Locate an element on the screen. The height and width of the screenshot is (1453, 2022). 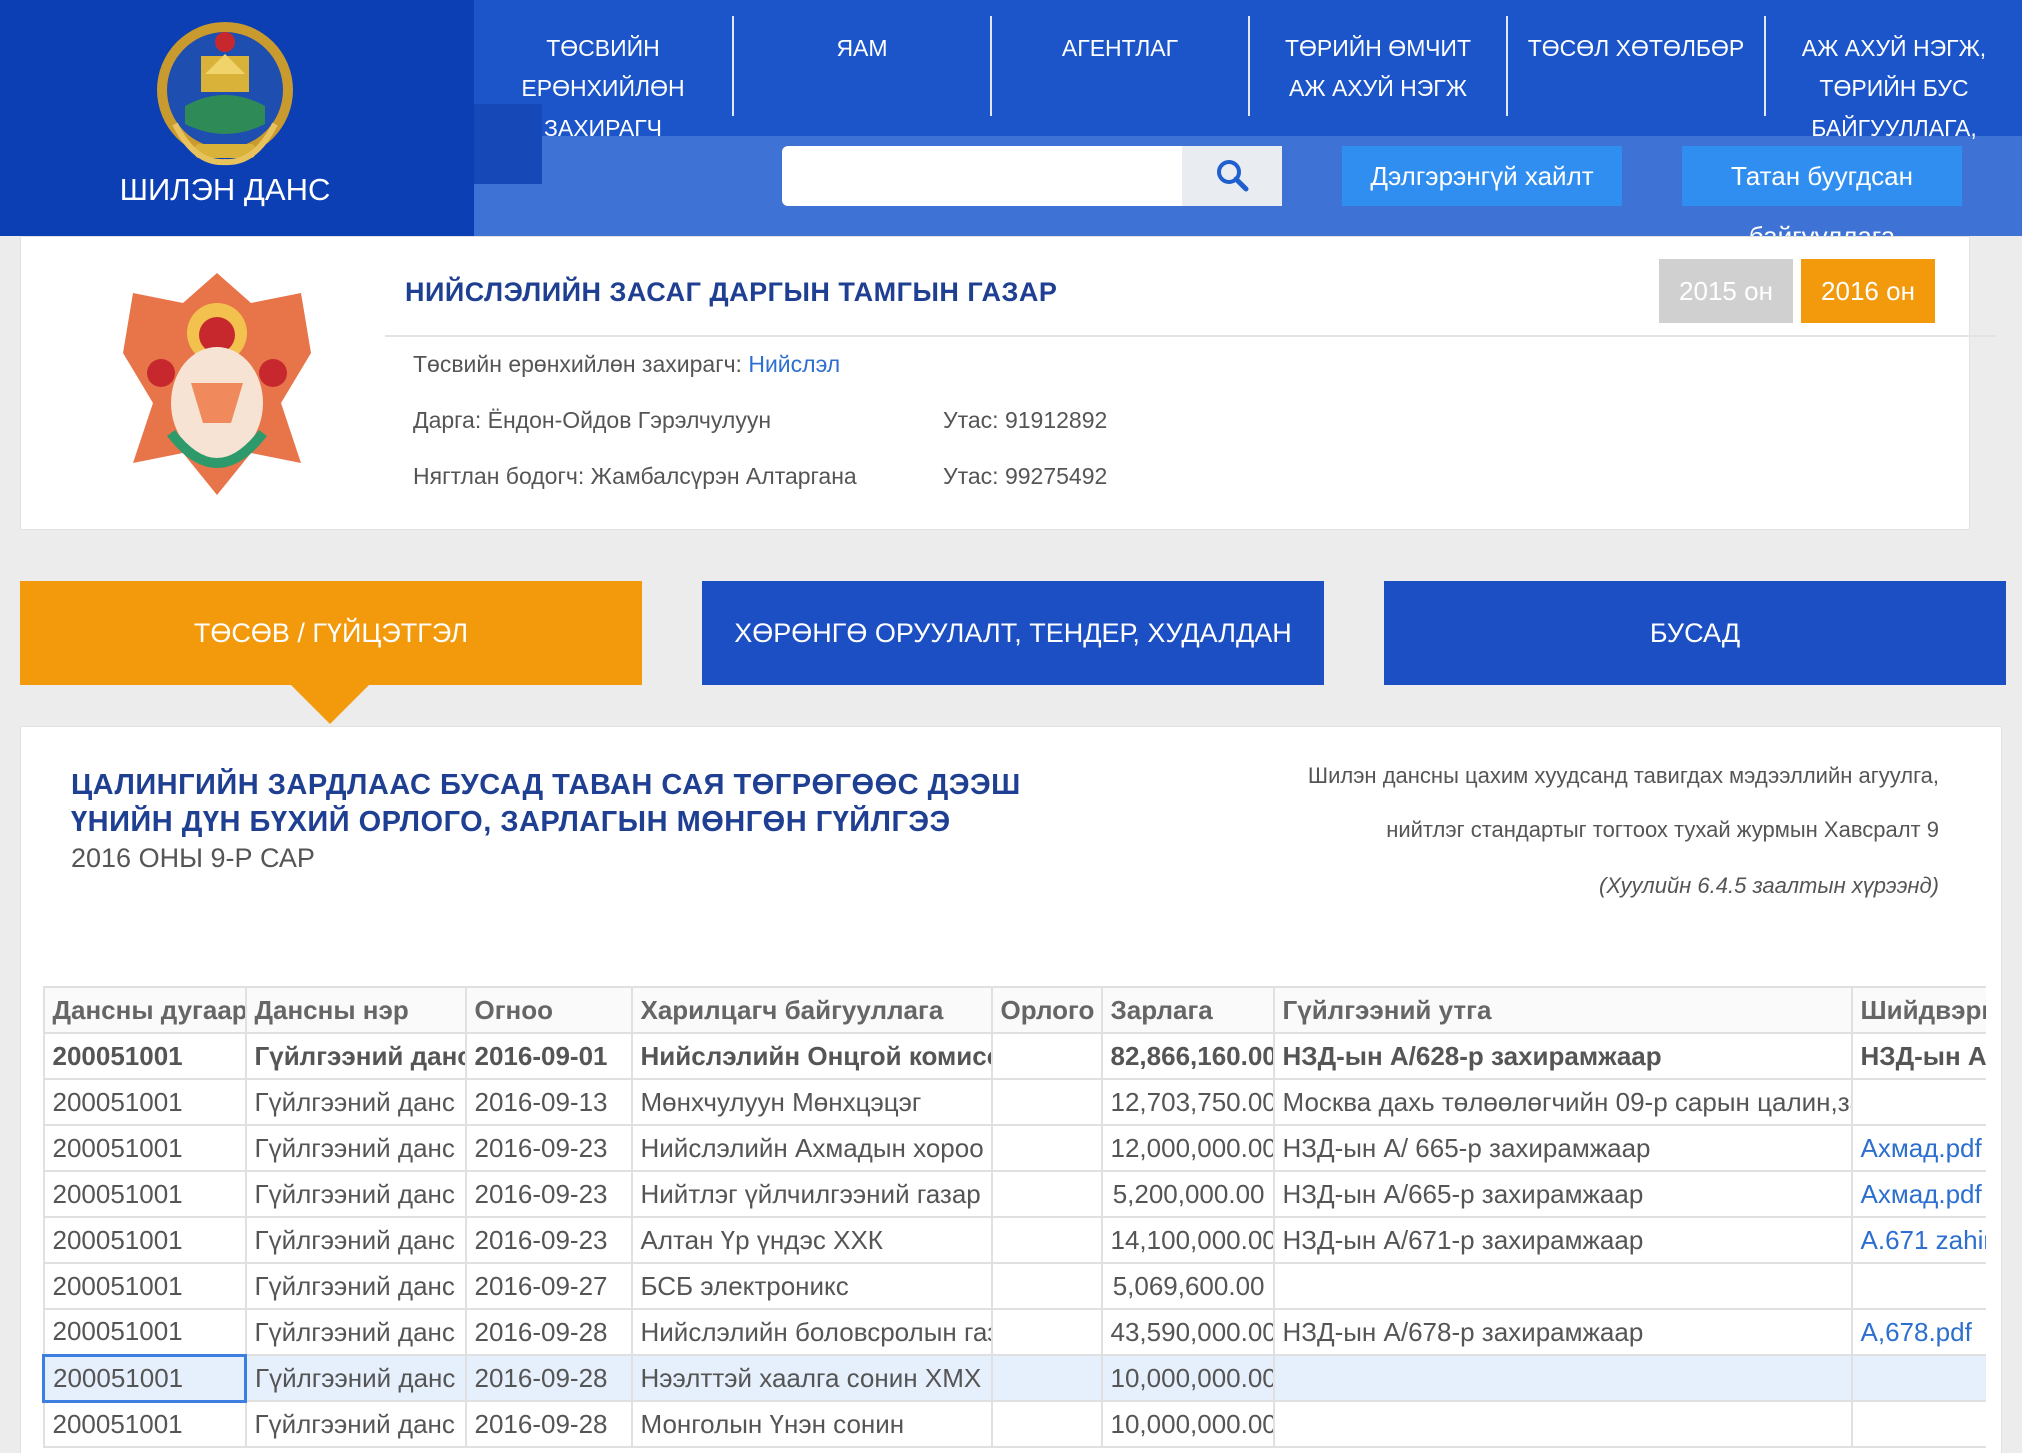
accountant-phone: Утас: 99275492 is located at coordinates (1025, 476).